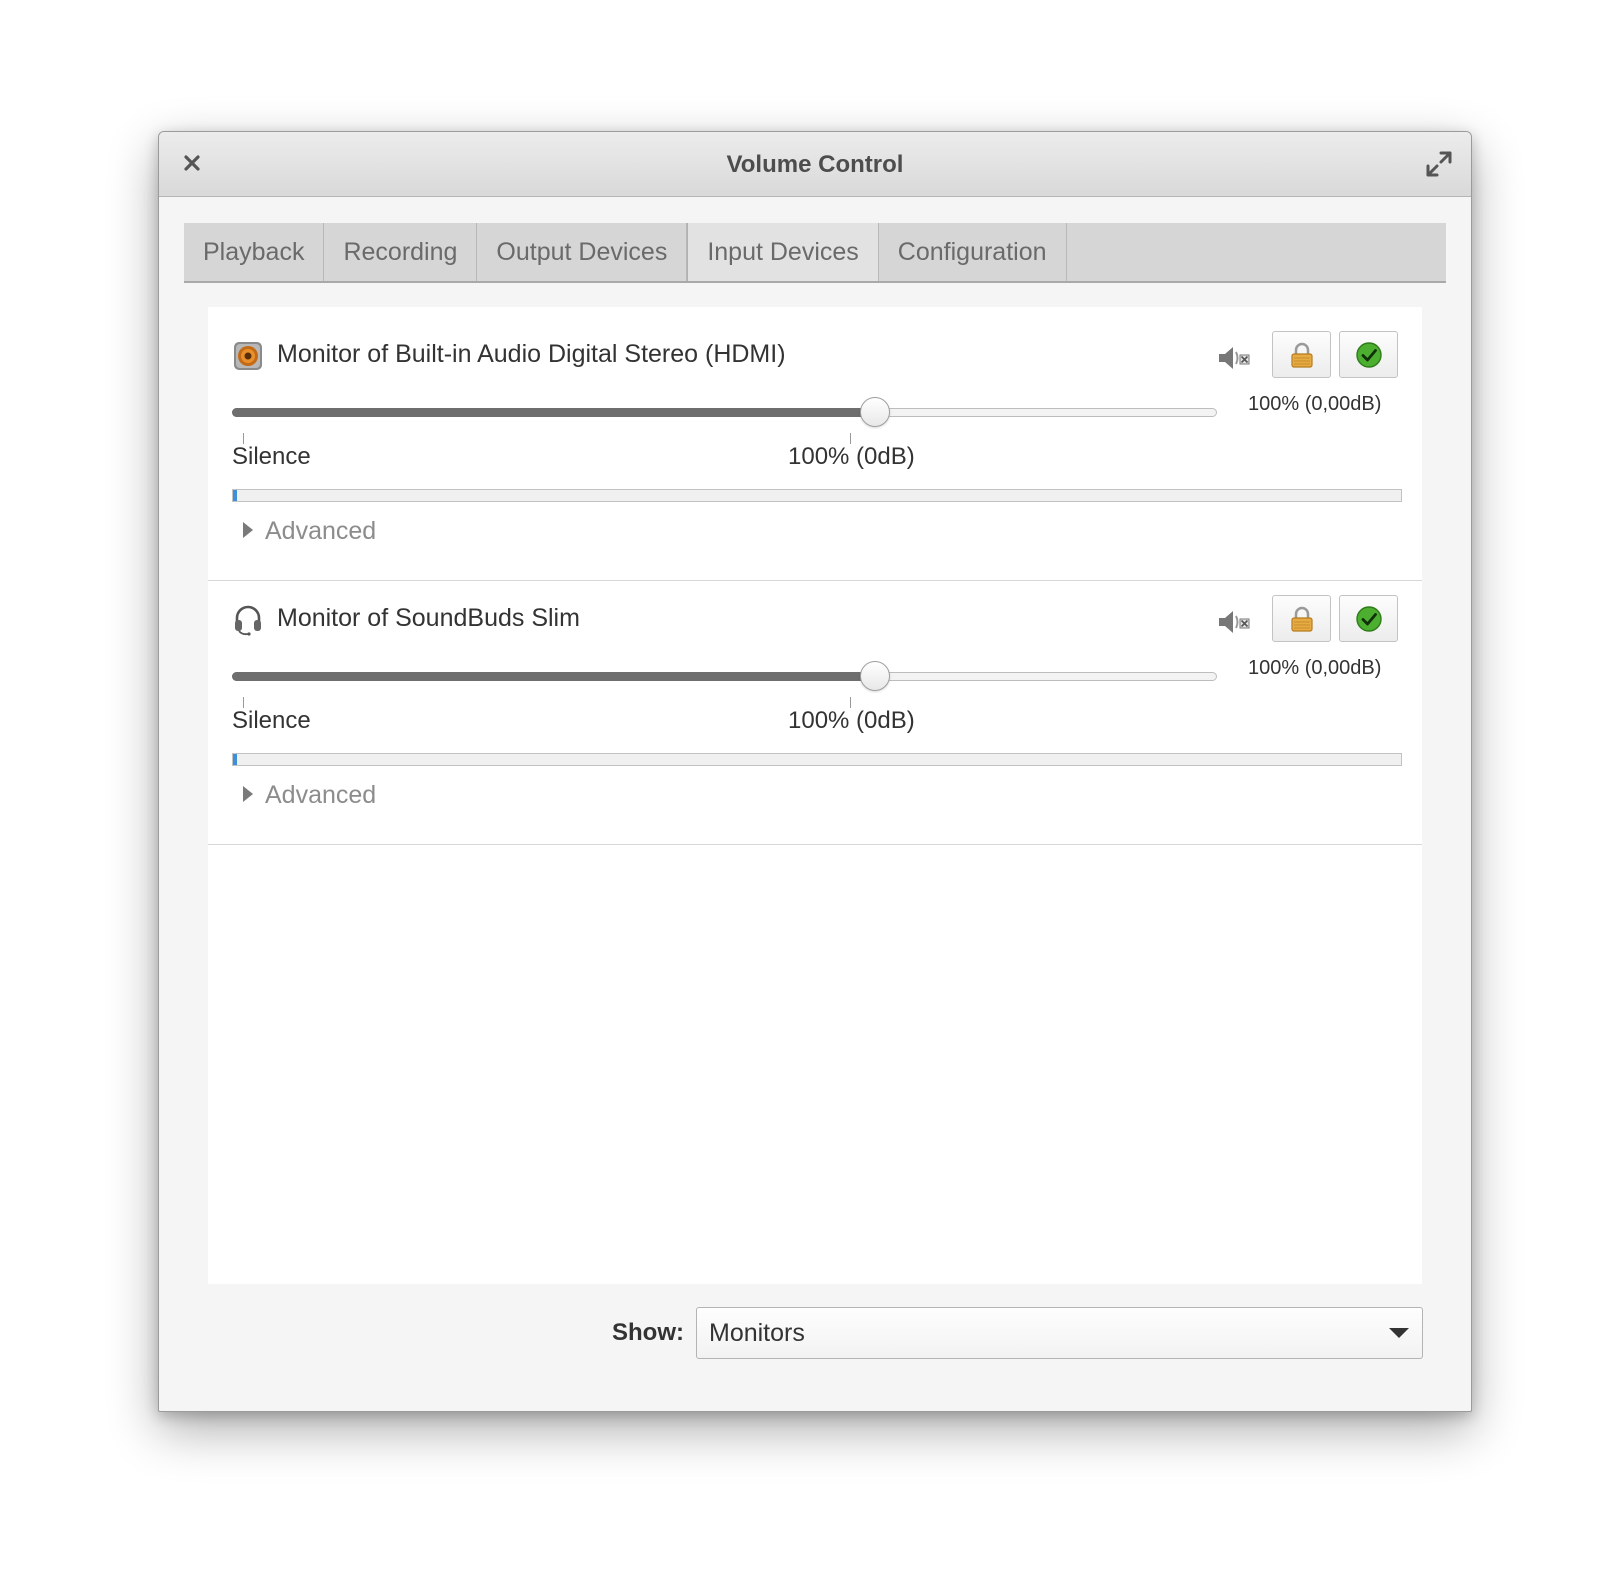 The image size is (1614, 1584). Describe the element at coordinates (648, 1332) in the screenshot. I see `show-filter-label: Show:` at that location.